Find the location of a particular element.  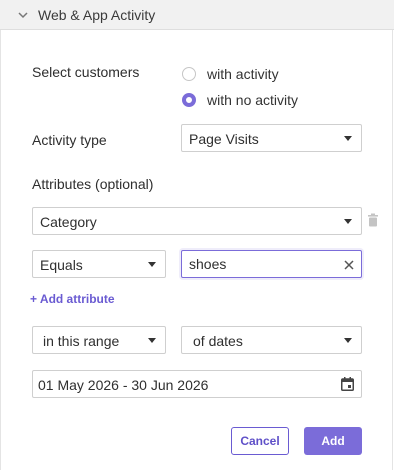

range-select: in this range is located at coordinates (99, 340).